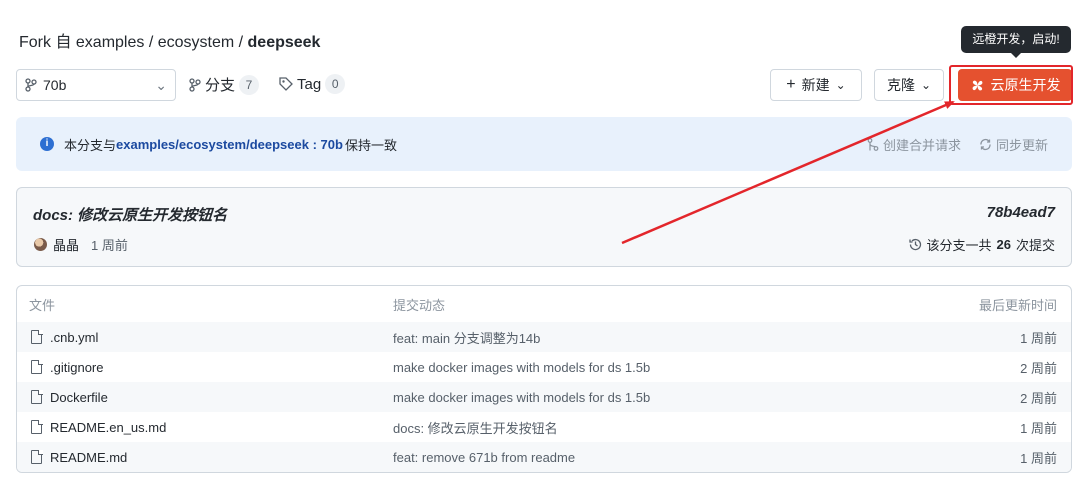  Describe the element at coordinates (66, 244) in the screenshot. I see `author-name: 晶晶` at that location.